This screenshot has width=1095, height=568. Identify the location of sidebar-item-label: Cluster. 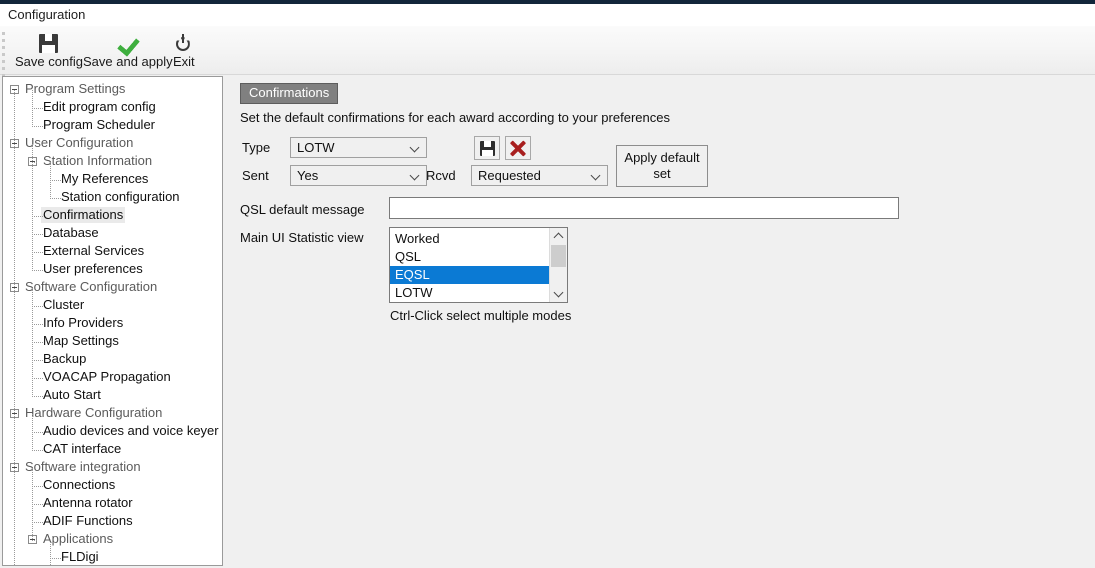
(64, 304).